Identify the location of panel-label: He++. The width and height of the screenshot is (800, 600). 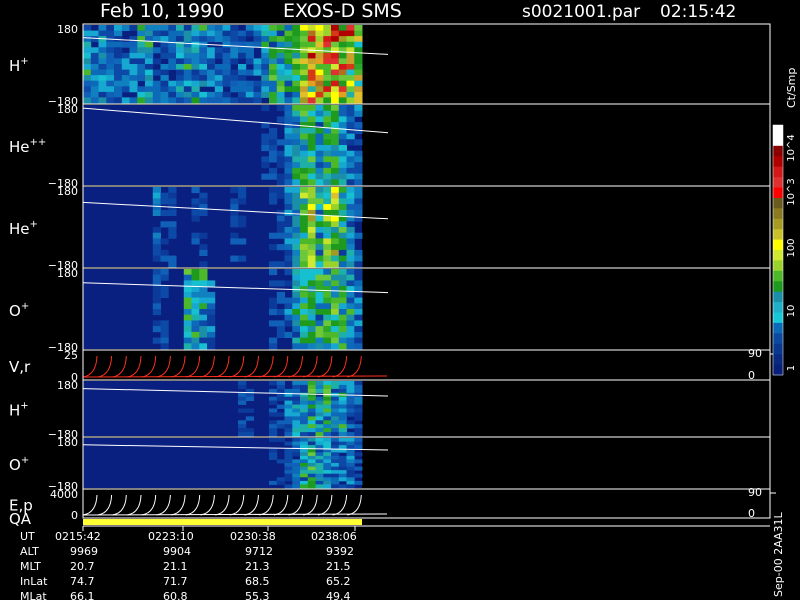
(27, 146).